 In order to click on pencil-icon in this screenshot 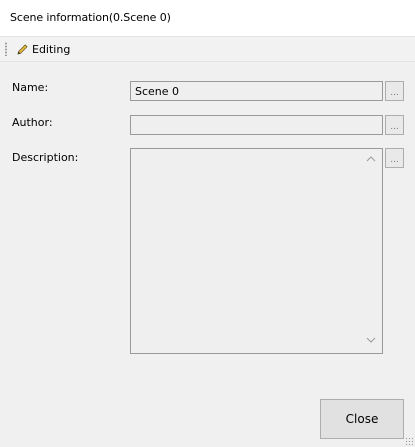, I will do `click(22, 49)`.